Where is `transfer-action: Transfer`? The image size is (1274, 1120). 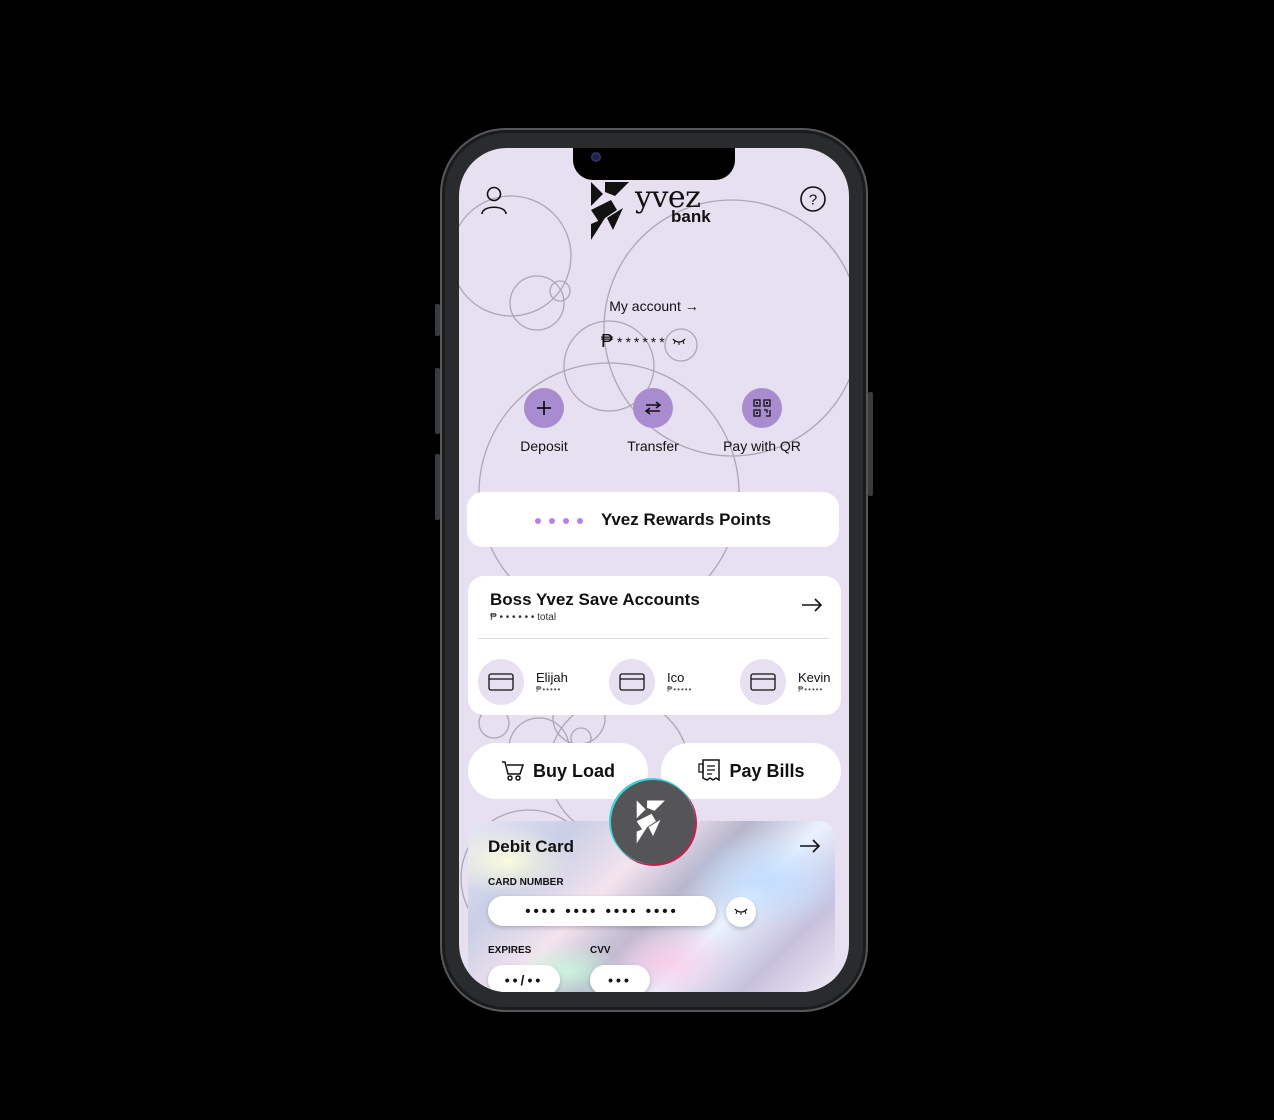 transfer-action: Transfer is located at coordinates (653, 421).